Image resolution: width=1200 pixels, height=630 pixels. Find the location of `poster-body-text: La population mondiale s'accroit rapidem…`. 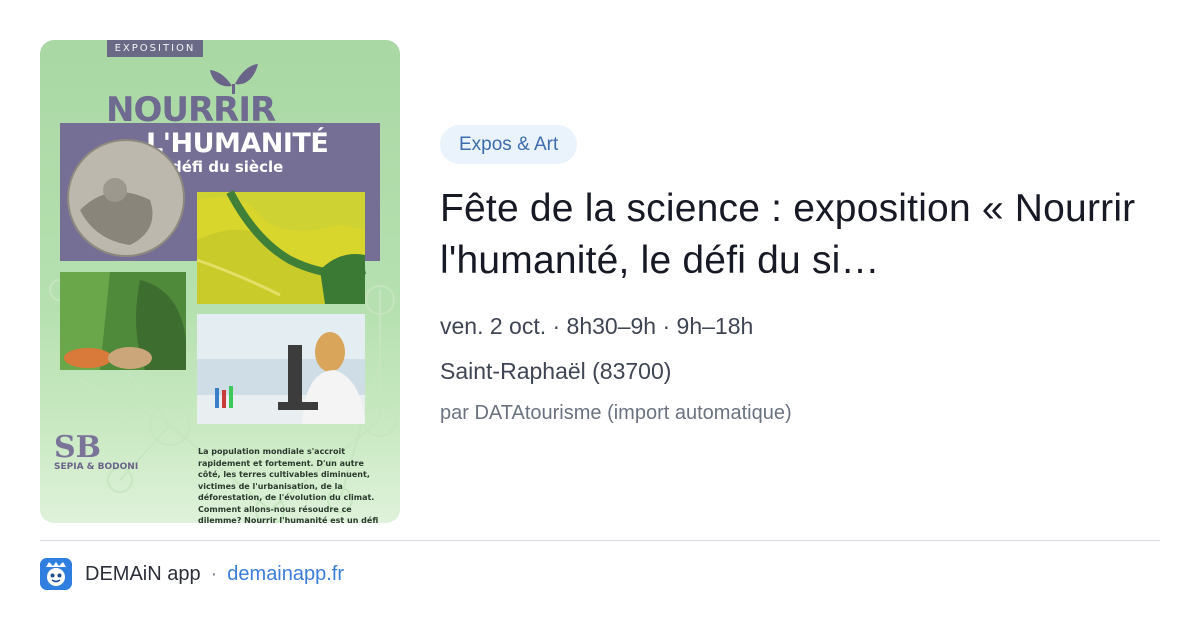

poster-body-text: La population mondiale s'accroit rapidem… is located at coordinates (288, 485).